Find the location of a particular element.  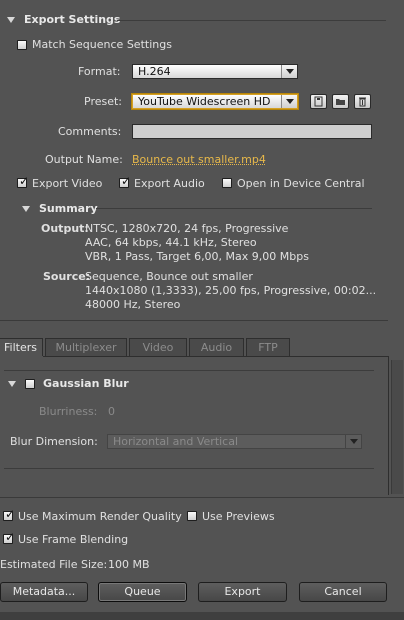

output-name-label: Output Name: is located at coordinates (84, 159).